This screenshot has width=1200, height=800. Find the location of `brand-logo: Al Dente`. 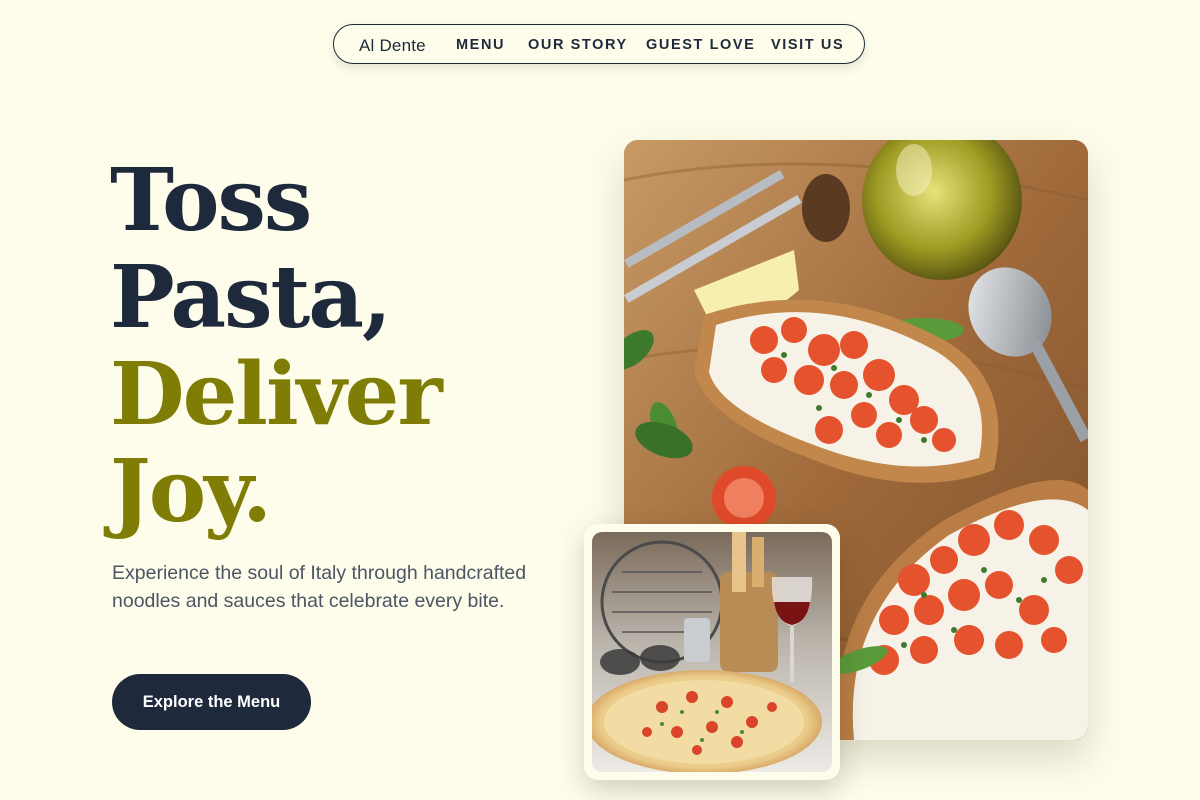

brand-logo: Al Dente is located at coordinates (392, 46).